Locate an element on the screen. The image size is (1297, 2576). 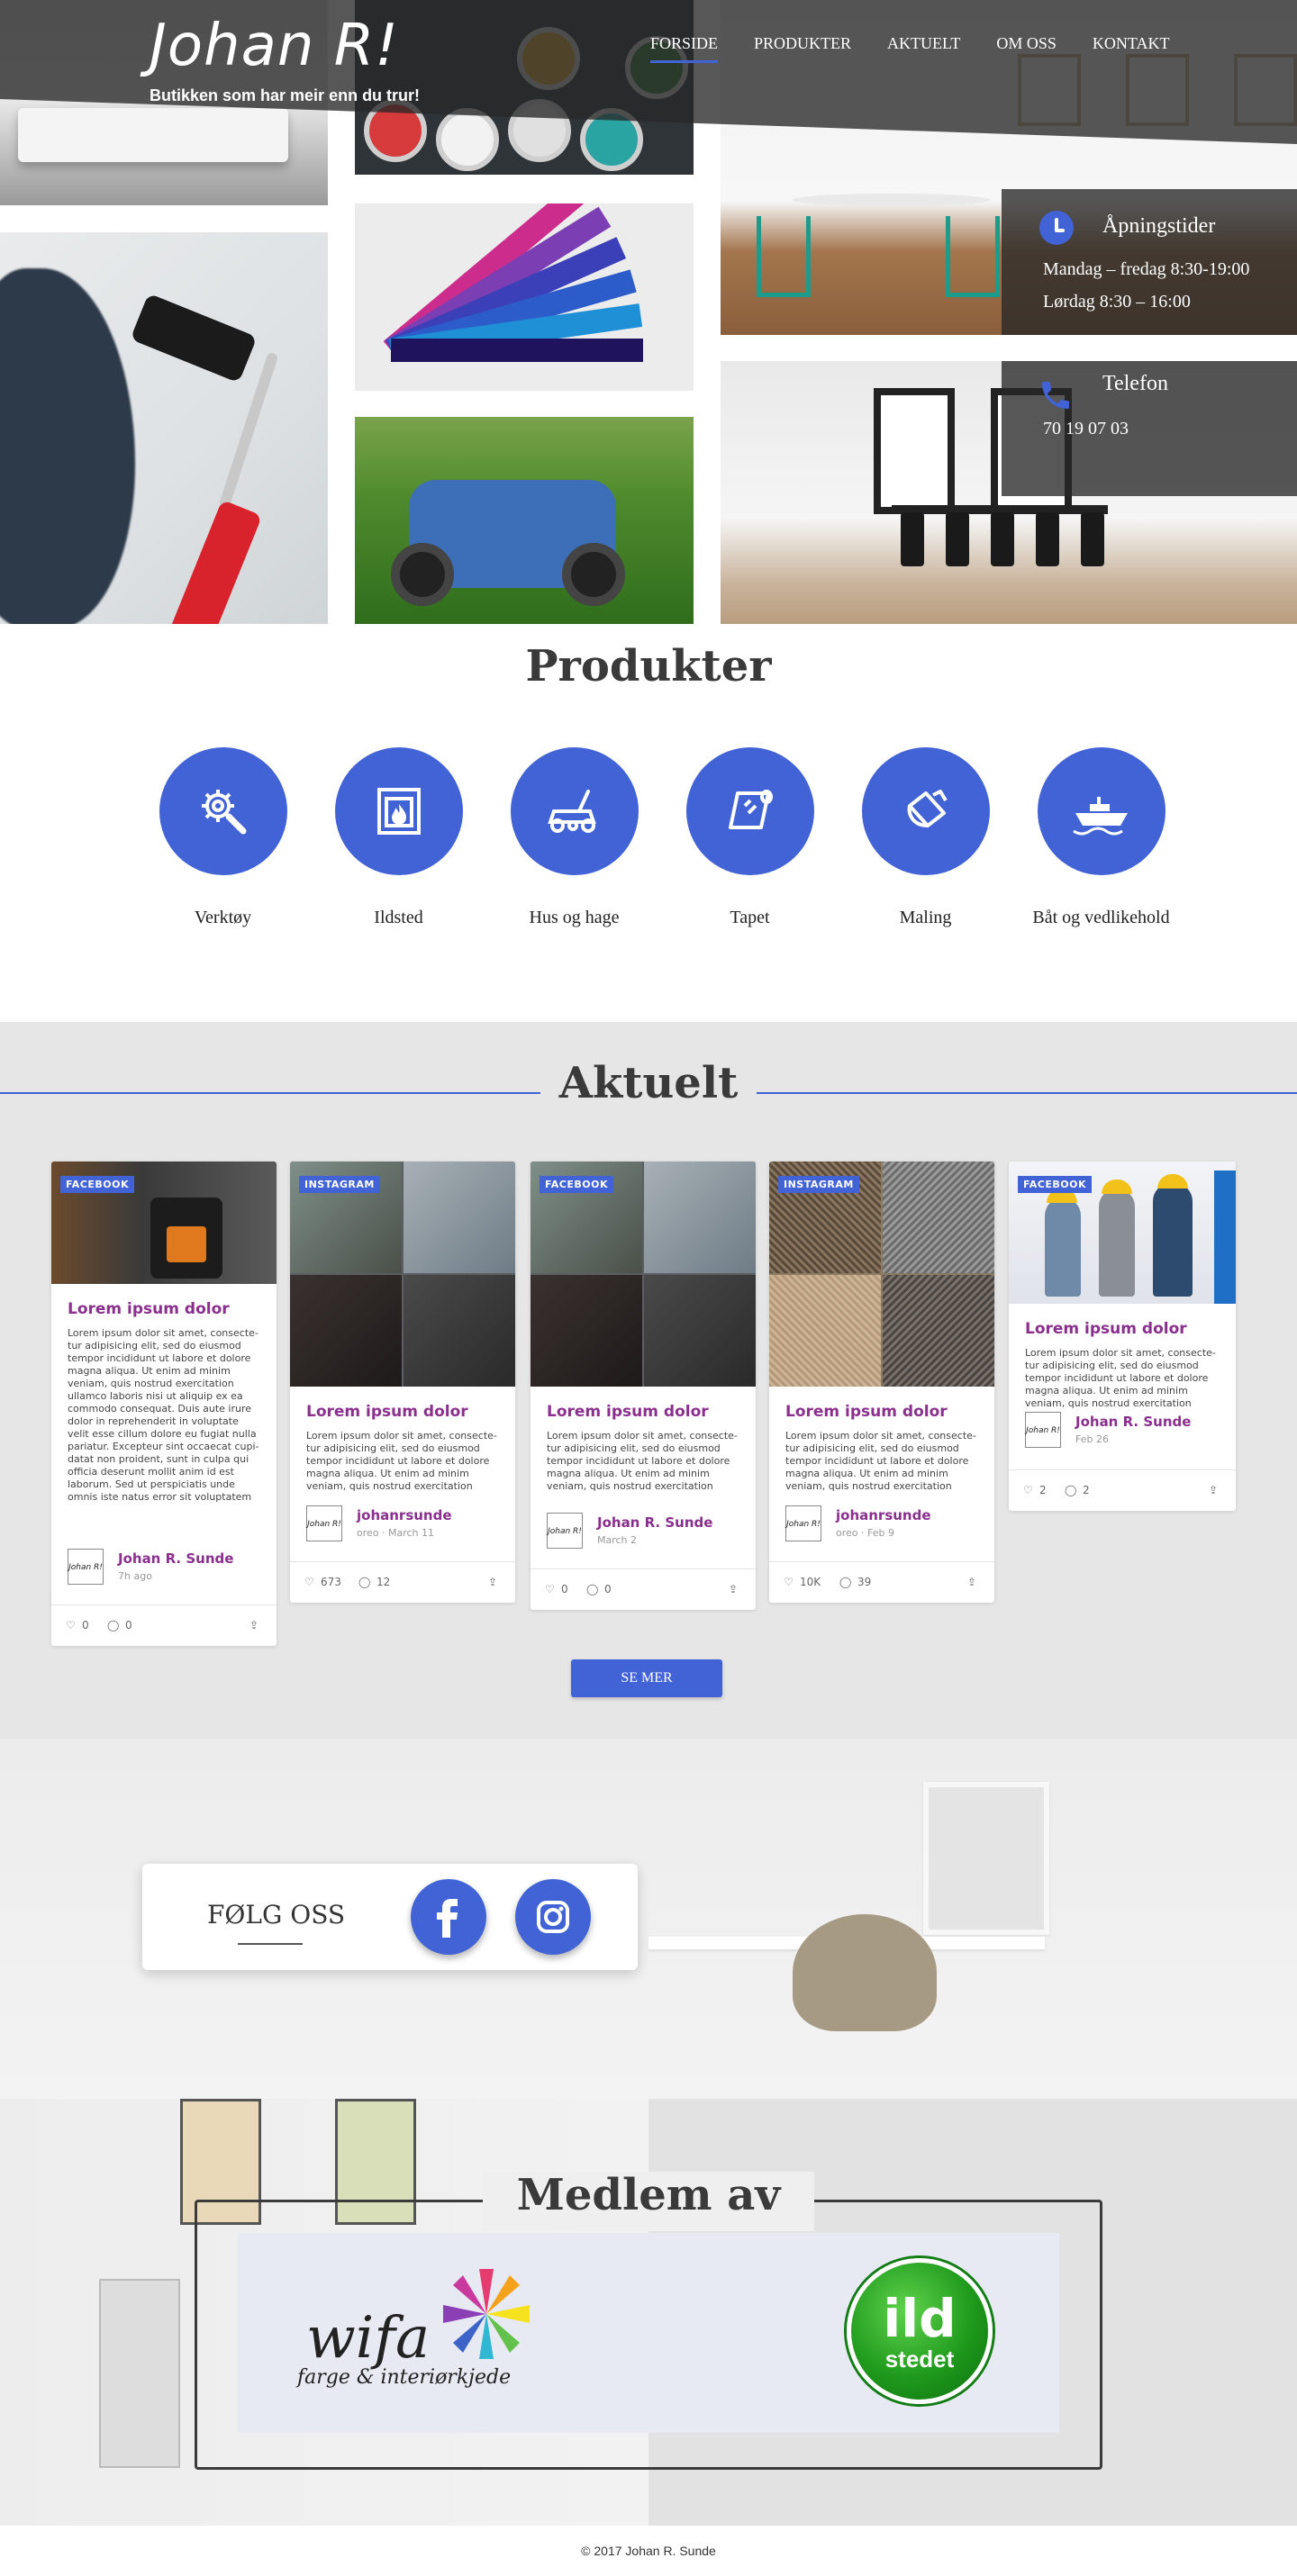
post-author: Johan R! Johan R. Sunde Feb 26 is located at coordinates (1115, 1431).